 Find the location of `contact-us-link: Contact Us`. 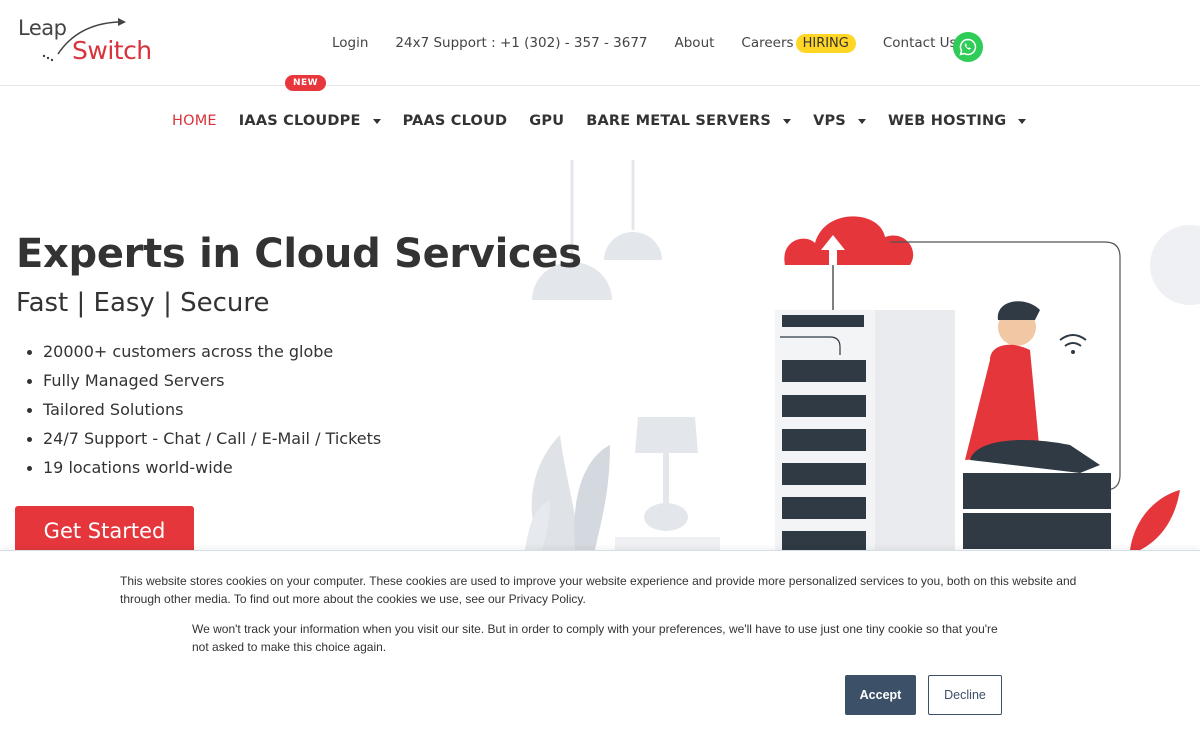

contact-us-link: Contact Us is located at coordinates (920, 43).